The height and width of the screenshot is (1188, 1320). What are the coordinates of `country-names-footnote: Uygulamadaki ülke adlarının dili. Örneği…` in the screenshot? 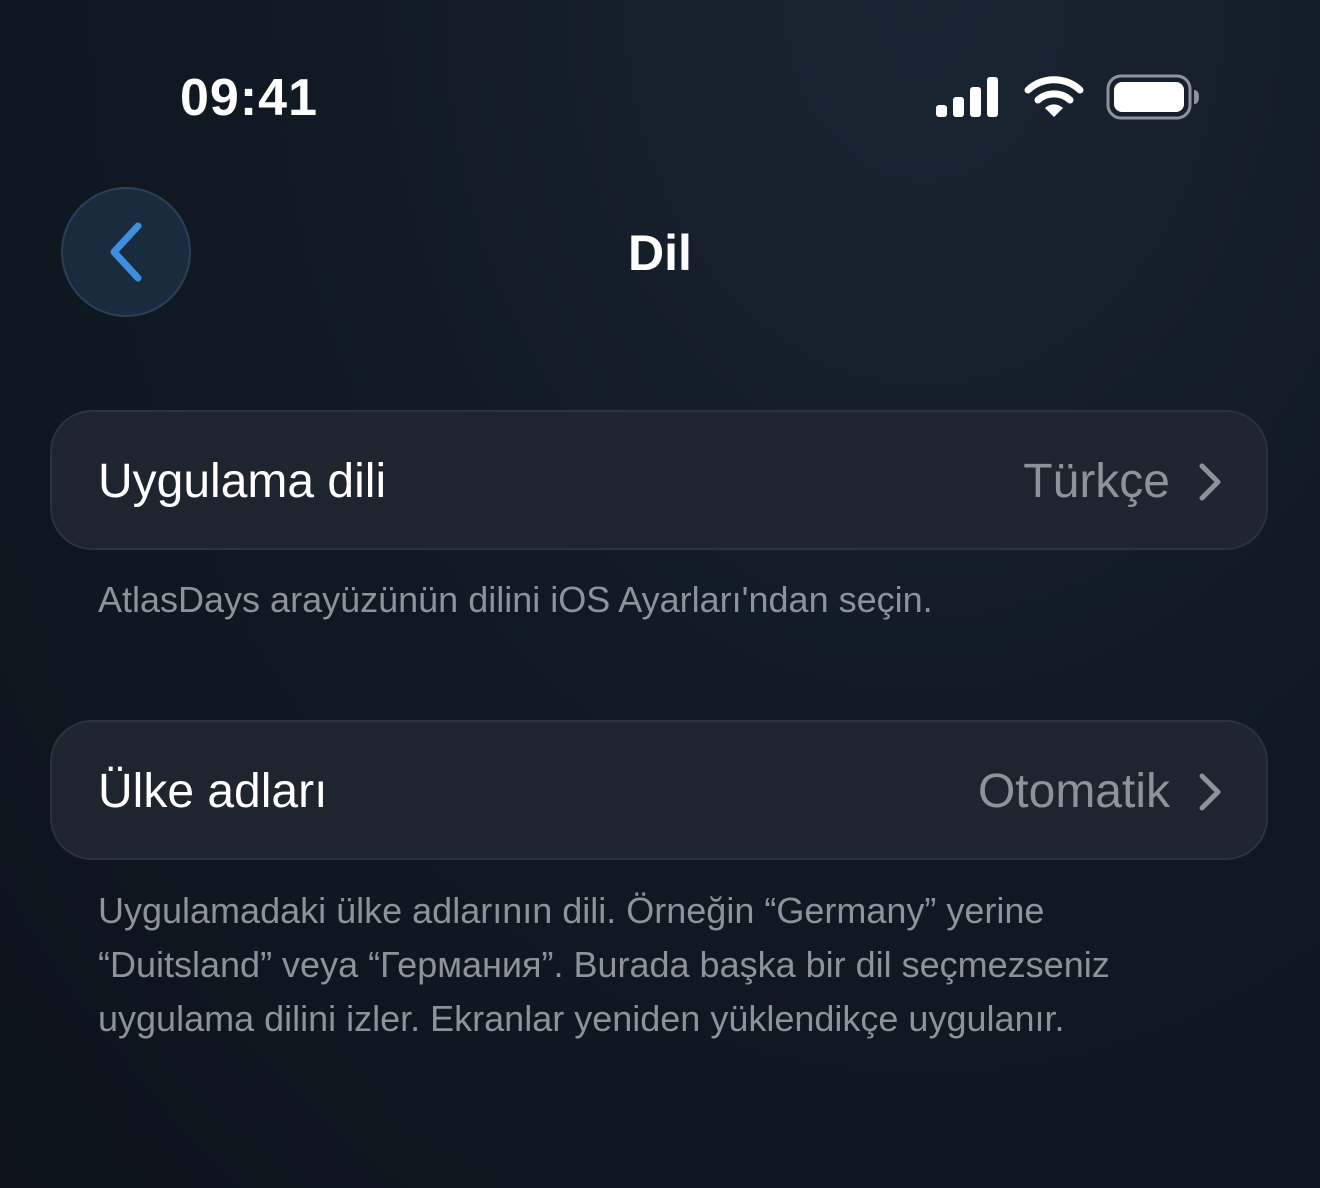 It's located at (604, 964).